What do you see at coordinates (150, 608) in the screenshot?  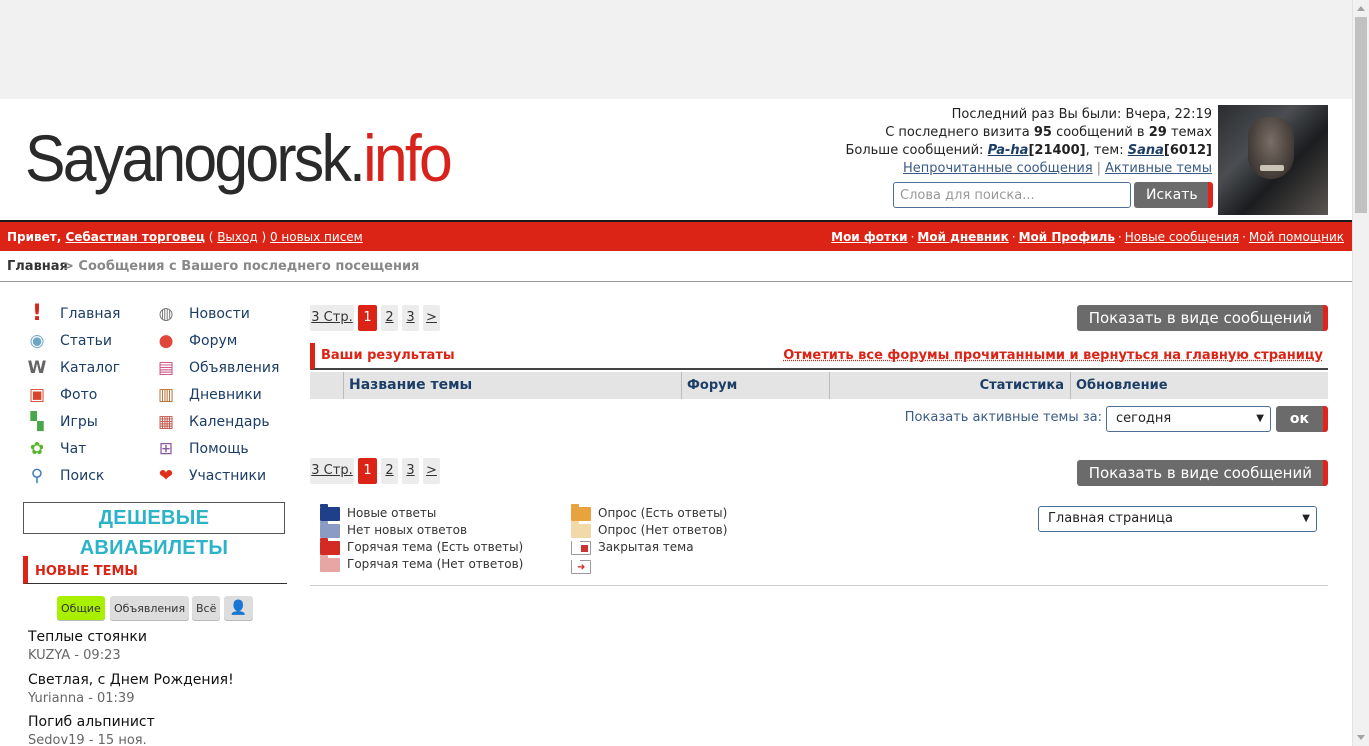 I see `tab-ads: Объявления` at bounding box center [150, 608].